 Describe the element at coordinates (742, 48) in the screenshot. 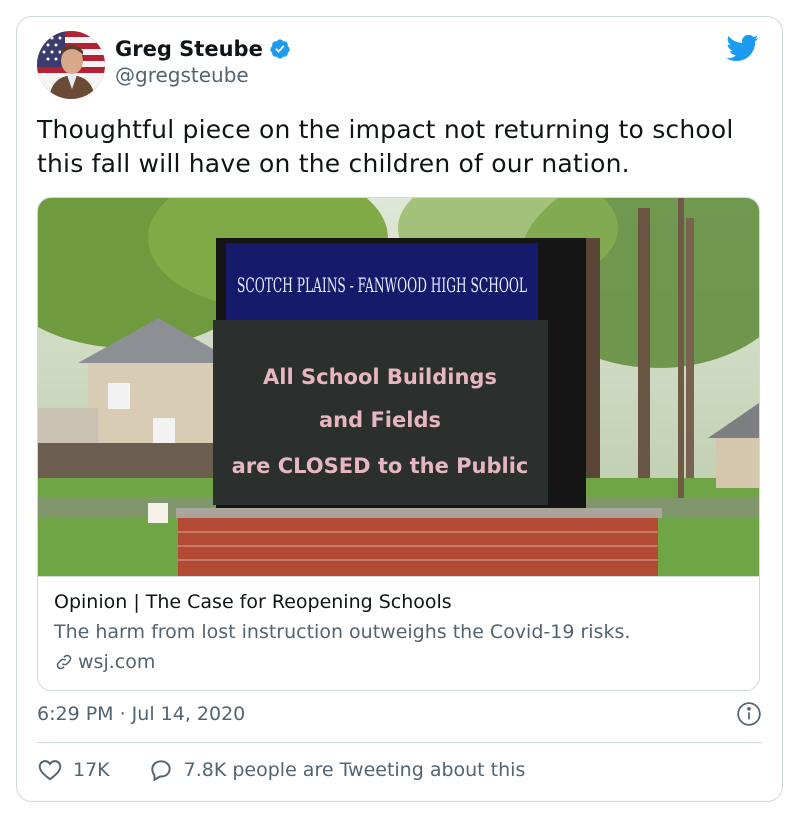

I see `twitter-bird-icon` at that location.